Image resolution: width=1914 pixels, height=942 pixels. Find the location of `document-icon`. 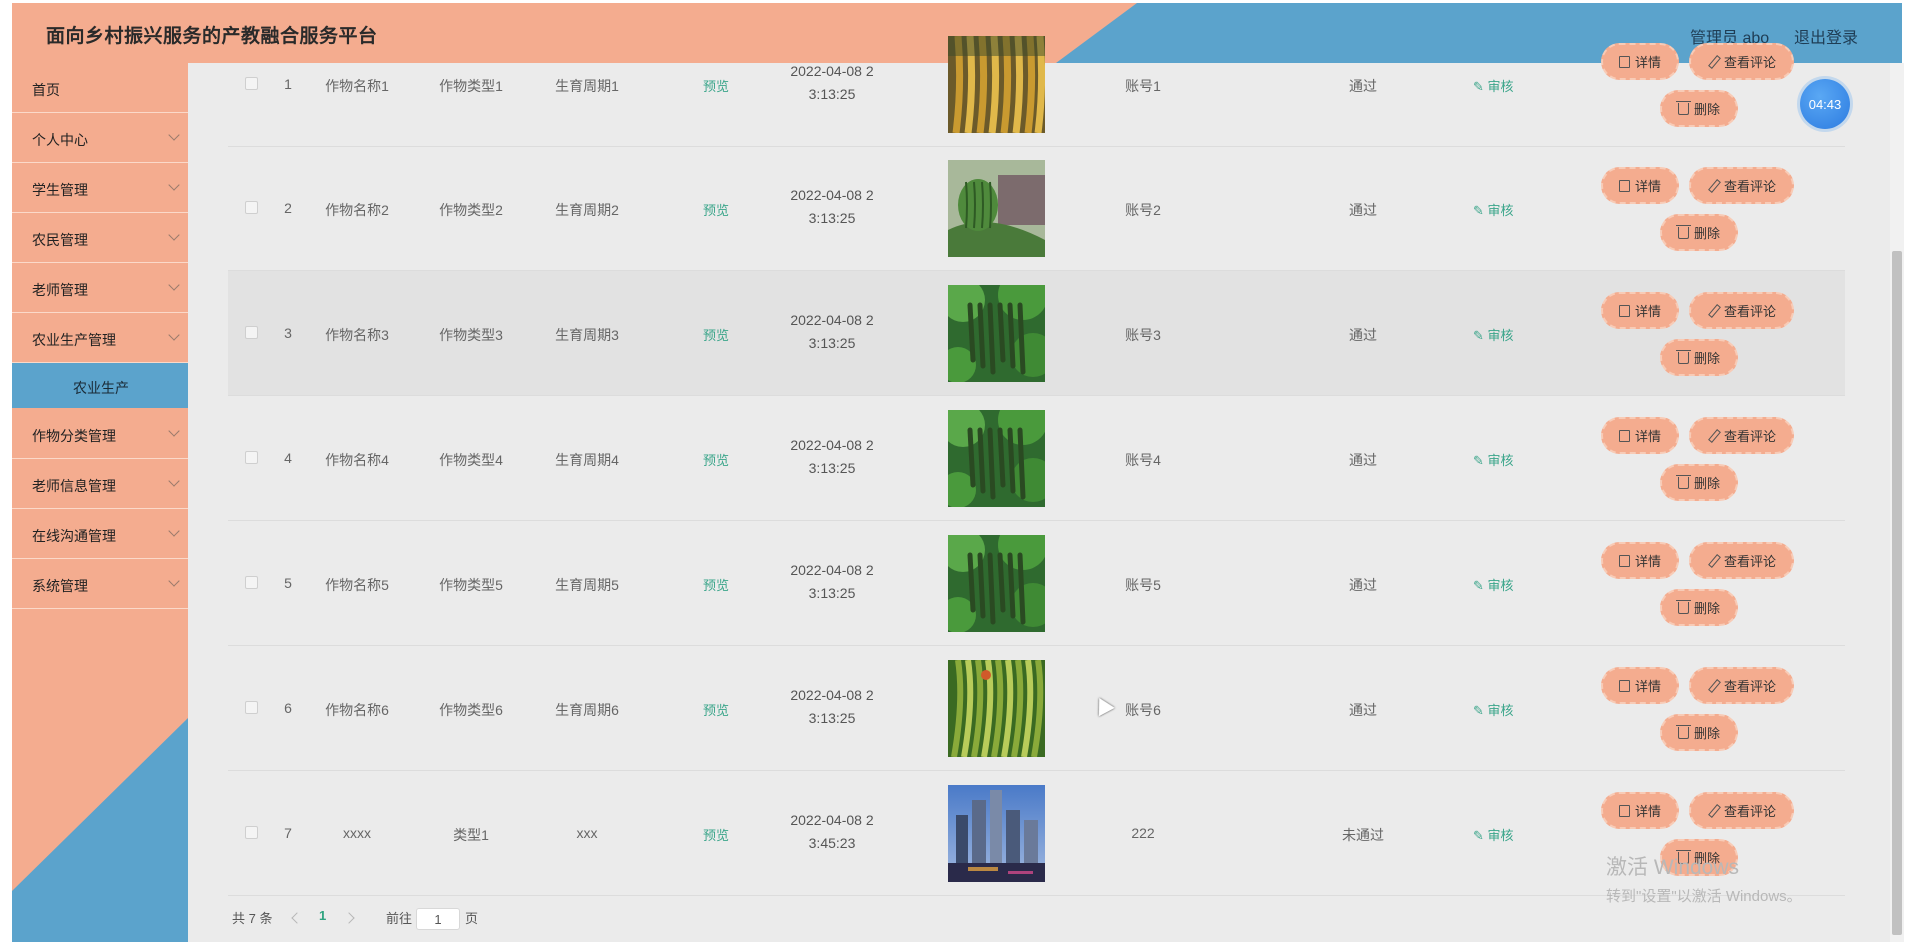

document-icon is located at coordinates (1624, 310).